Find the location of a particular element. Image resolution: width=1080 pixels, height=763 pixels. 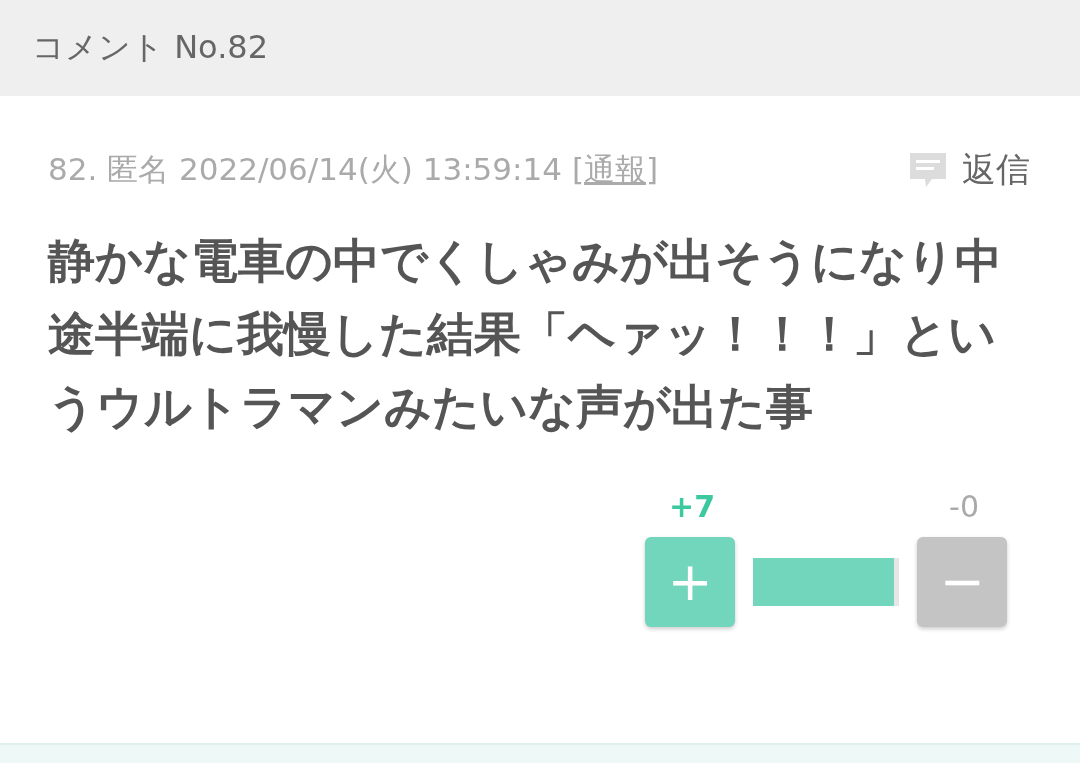

minus-count: -0 is located at coordinates (964, 506).